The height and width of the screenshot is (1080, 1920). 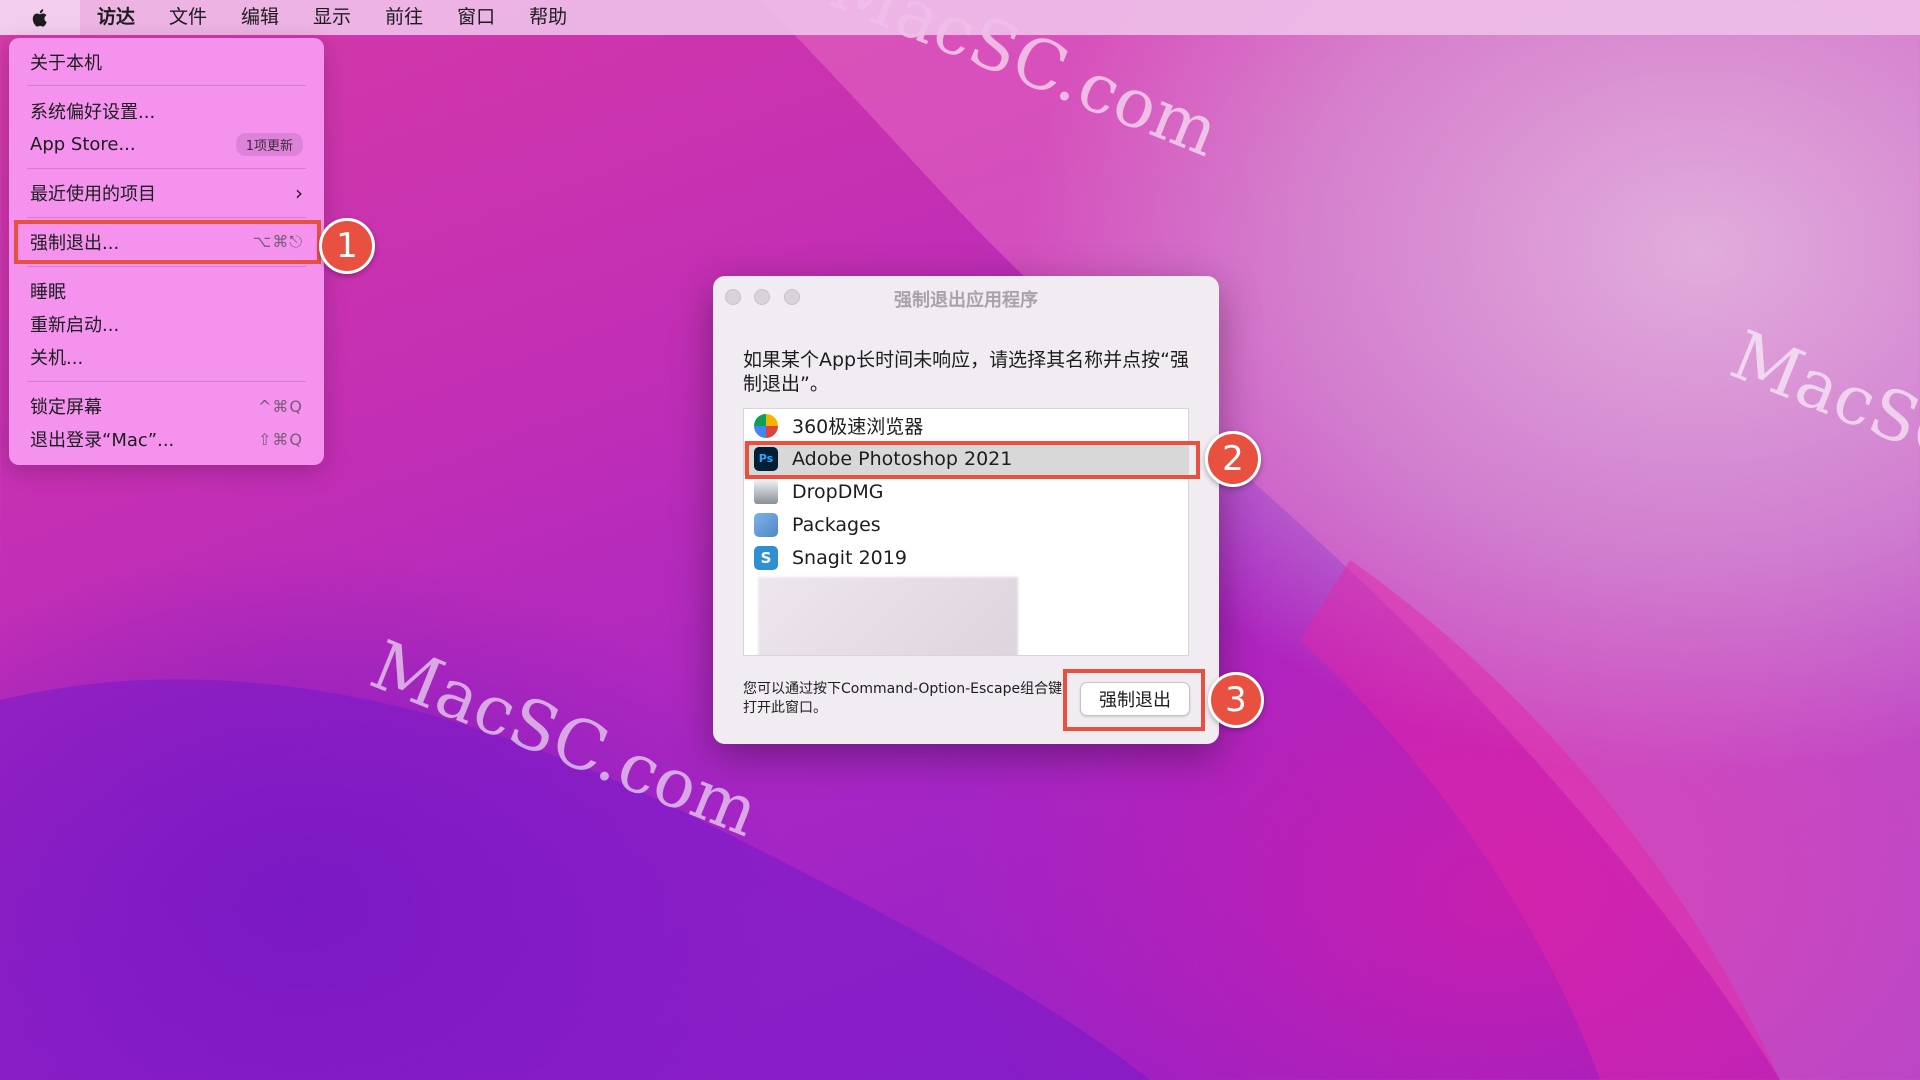 I want to click on chevron-right-icon: ›, so click(x=299, y=193).